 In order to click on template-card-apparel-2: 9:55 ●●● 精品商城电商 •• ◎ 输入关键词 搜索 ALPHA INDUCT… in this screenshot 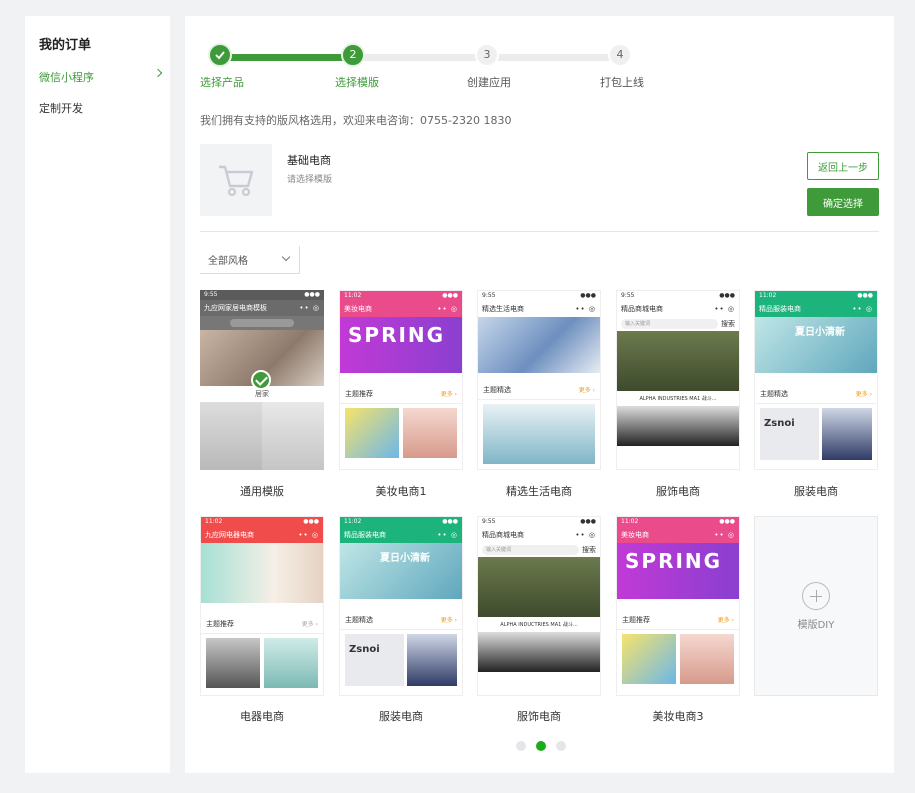, I will do `click(539, 606)`.